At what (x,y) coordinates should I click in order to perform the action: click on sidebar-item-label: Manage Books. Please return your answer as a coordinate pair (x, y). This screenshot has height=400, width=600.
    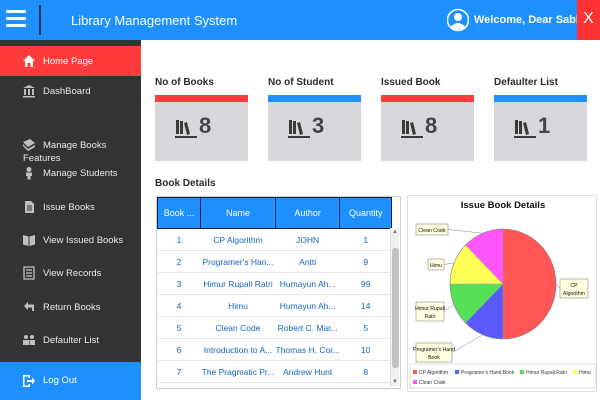
    Looking at the image, I should click on (75, 145).